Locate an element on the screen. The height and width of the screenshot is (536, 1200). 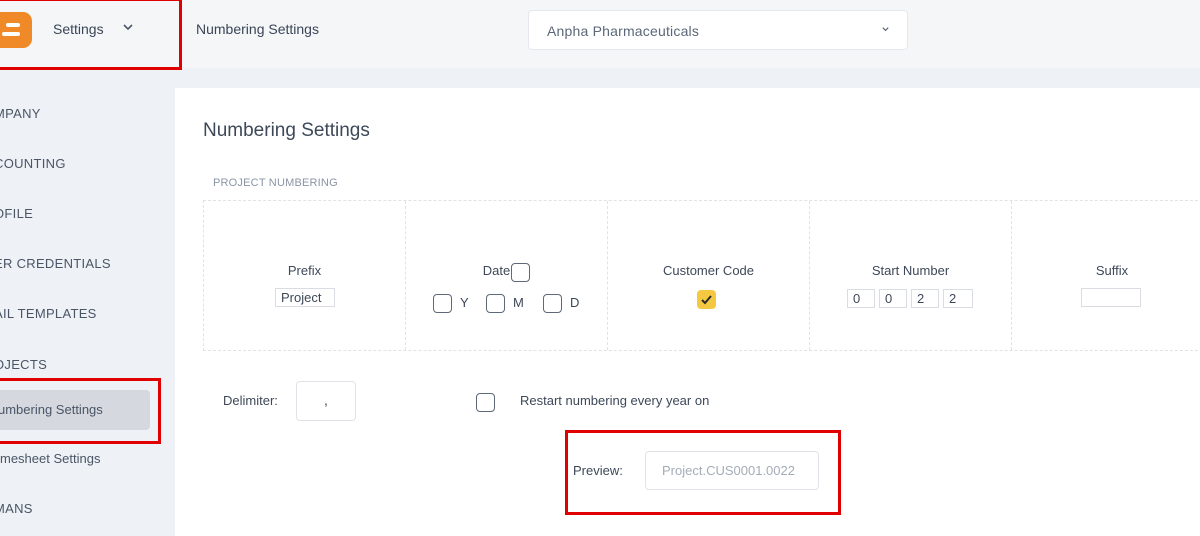
suffix-label: Suffix is located at coordinates (1112, 270).